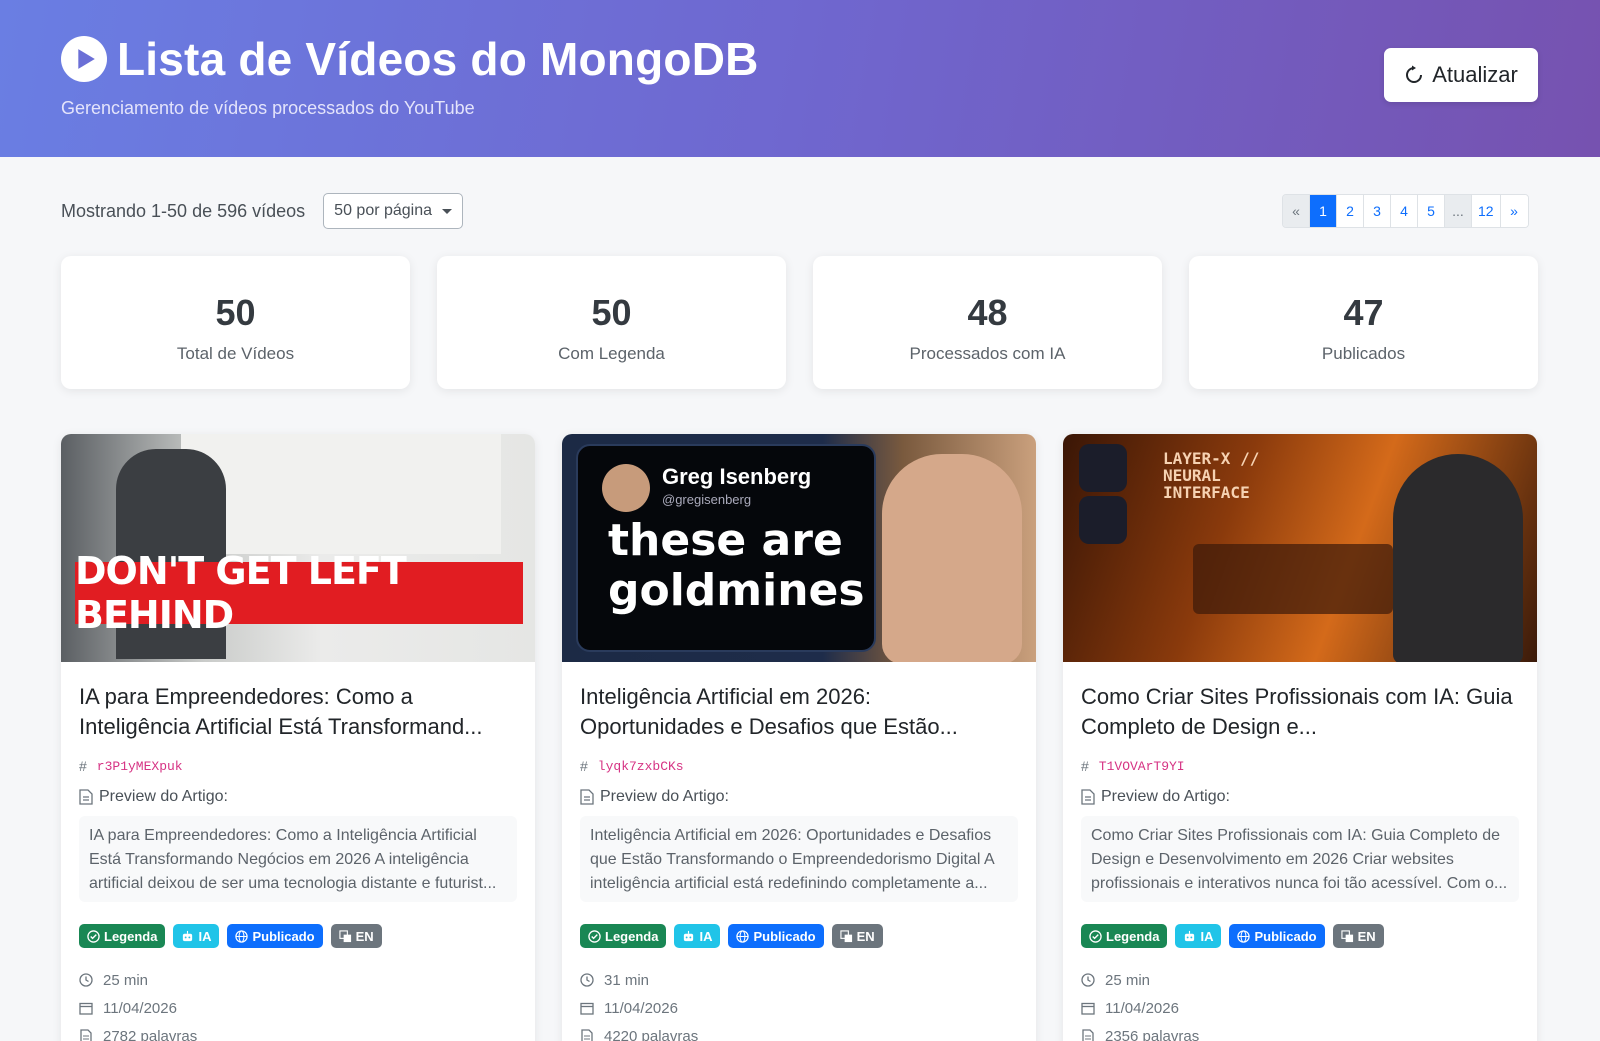 Image resolution: width=1600 pixels, height=1041 pixels. I want to click on stat-value: 47, so click(1363, 312).